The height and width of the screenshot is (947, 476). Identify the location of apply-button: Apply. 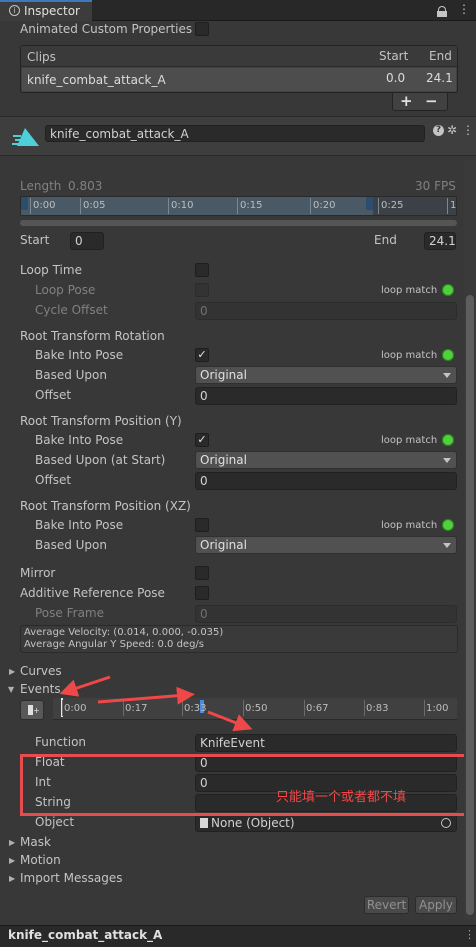
(436, 905).